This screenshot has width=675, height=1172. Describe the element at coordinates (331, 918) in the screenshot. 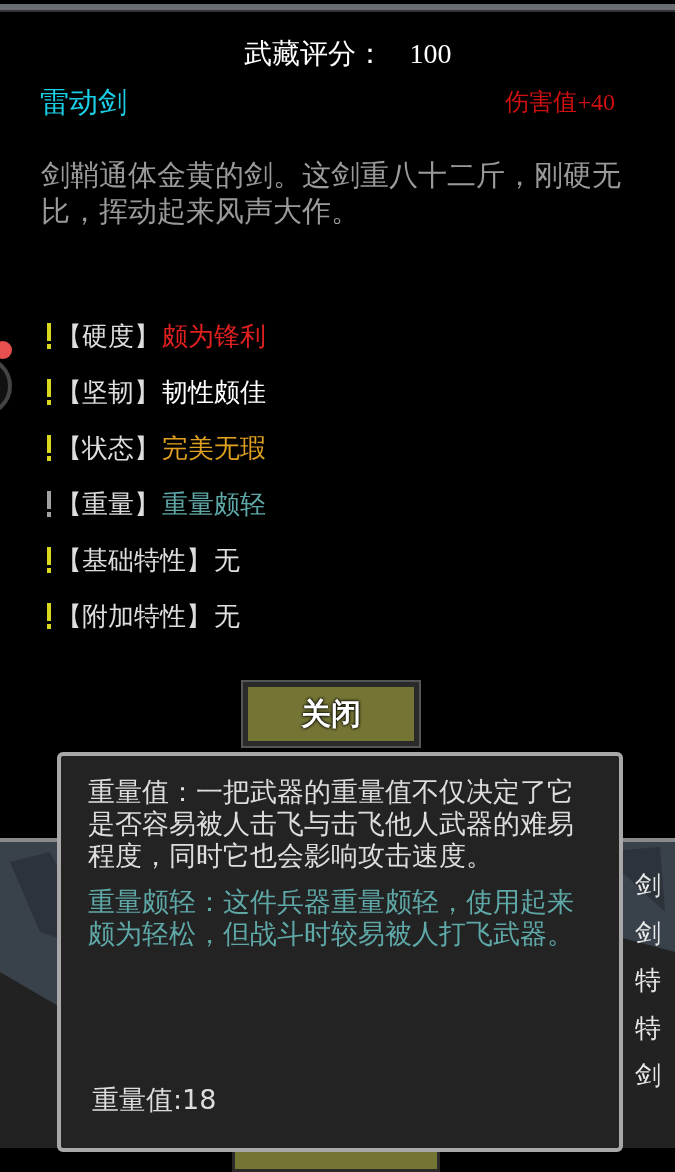

I see `tooltip-detail: 重量颇轻：这件兵器重量颇轻，使用起来颇为轻松，但战斗时较易被人打飞武器。` at that location.